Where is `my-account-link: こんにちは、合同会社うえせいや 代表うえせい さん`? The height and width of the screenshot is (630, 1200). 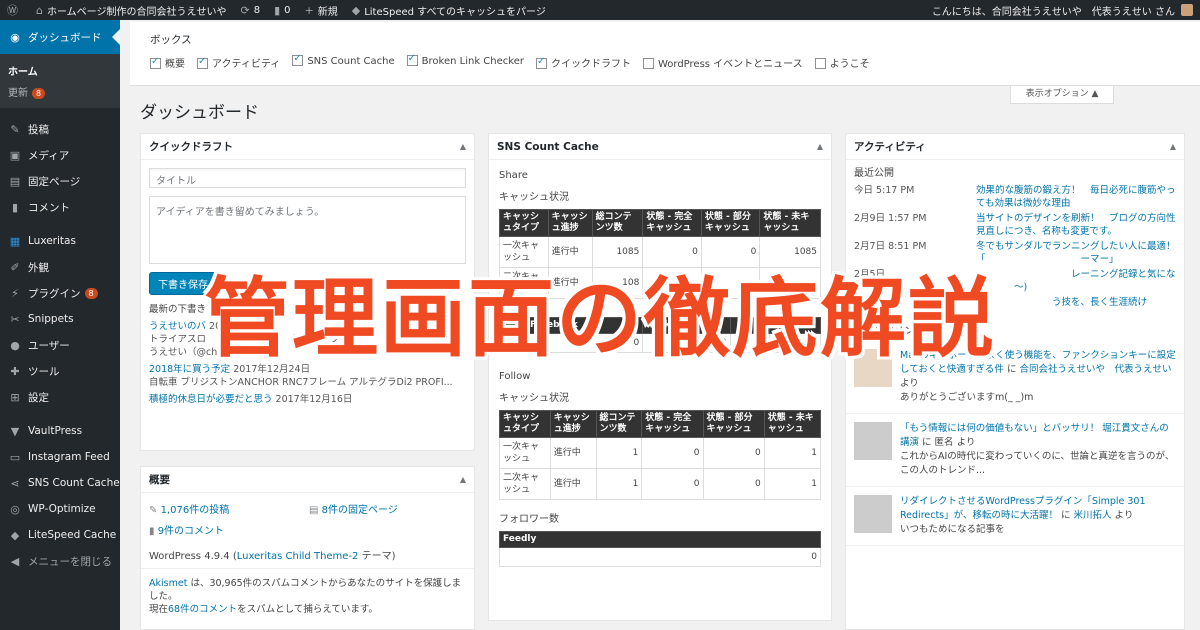 my-account-link: こんにちは、合同会社うえせいや 代表うえせい さん is located at coordinates (1062, 10).